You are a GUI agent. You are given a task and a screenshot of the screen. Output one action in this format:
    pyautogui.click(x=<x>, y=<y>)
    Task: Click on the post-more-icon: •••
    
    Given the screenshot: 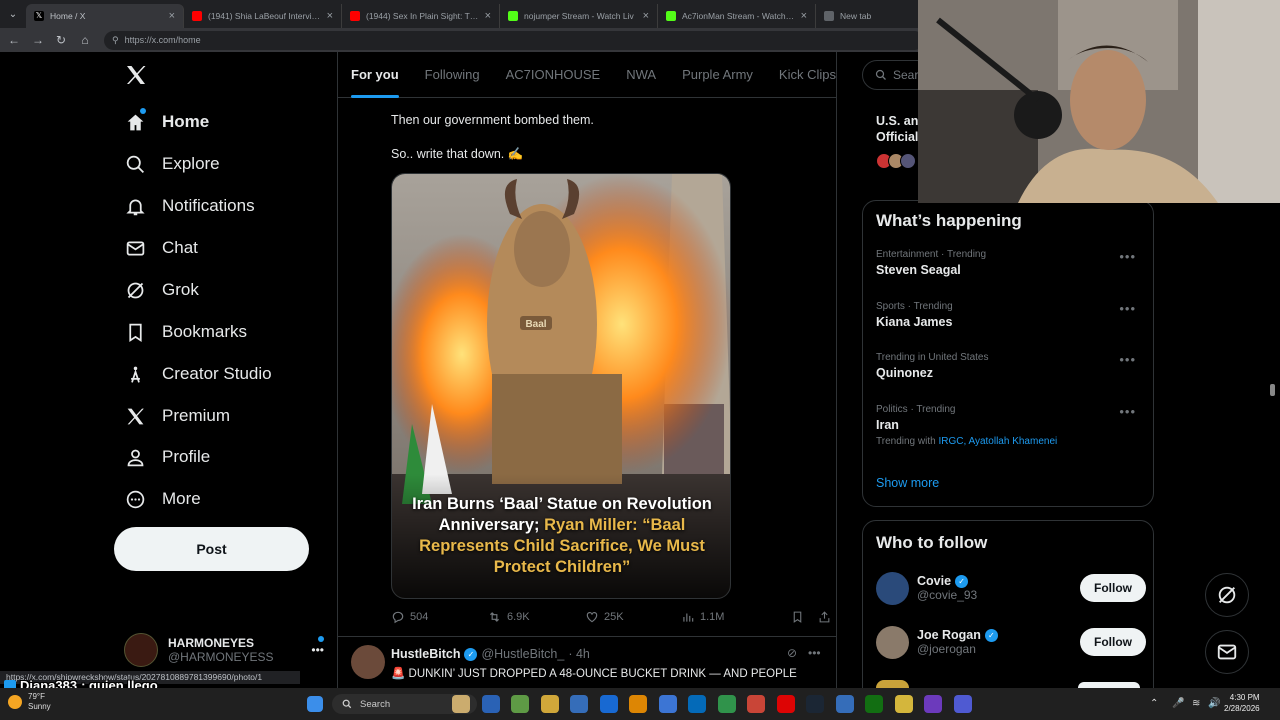 What is the action you would take?
    pyautogui.click(x=814, y=653)
    